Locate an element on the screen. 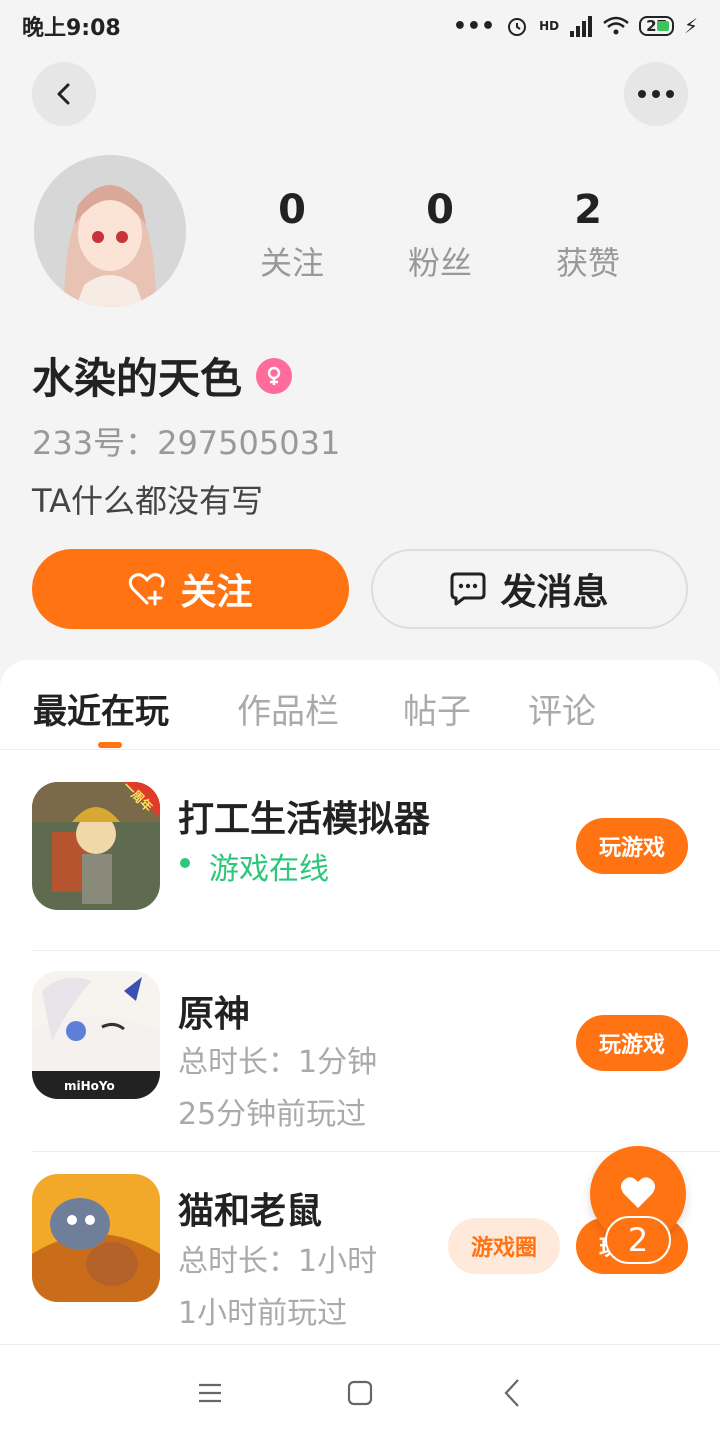 The image size is (720, 1440). more-icon is located at coordinates (656, 94).